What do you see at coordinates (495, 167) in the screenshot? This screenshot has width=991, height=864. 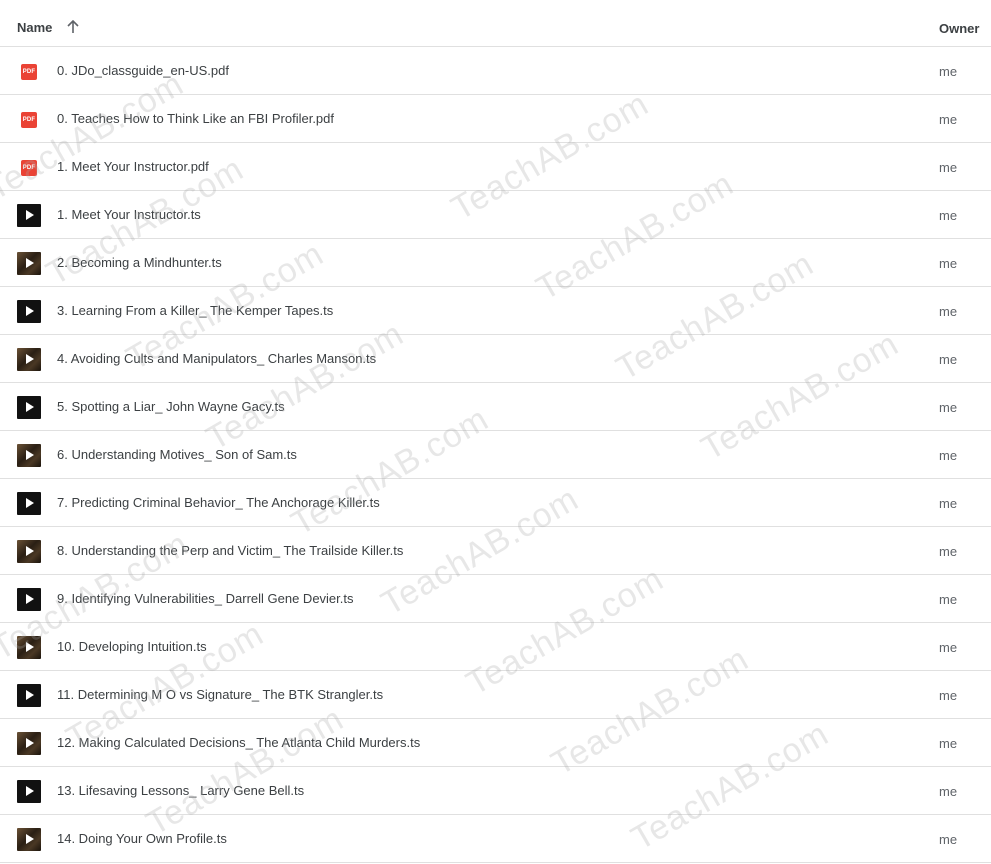 I see `file-row: PDF 1. Meet Your Instructor.pdf me` at bounding box center [495, 167].